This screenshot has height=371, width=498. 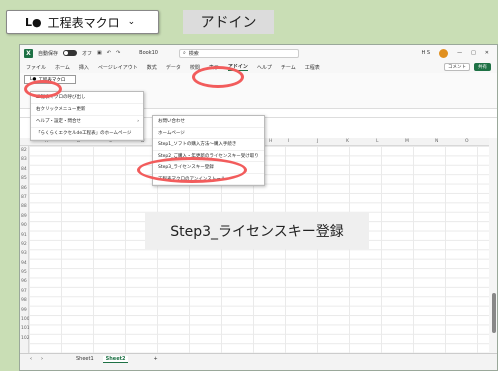 What do you see at coordinates (148, 53) in the screenshot?
I see `filename: Book10` at bounding box center [148, 53].